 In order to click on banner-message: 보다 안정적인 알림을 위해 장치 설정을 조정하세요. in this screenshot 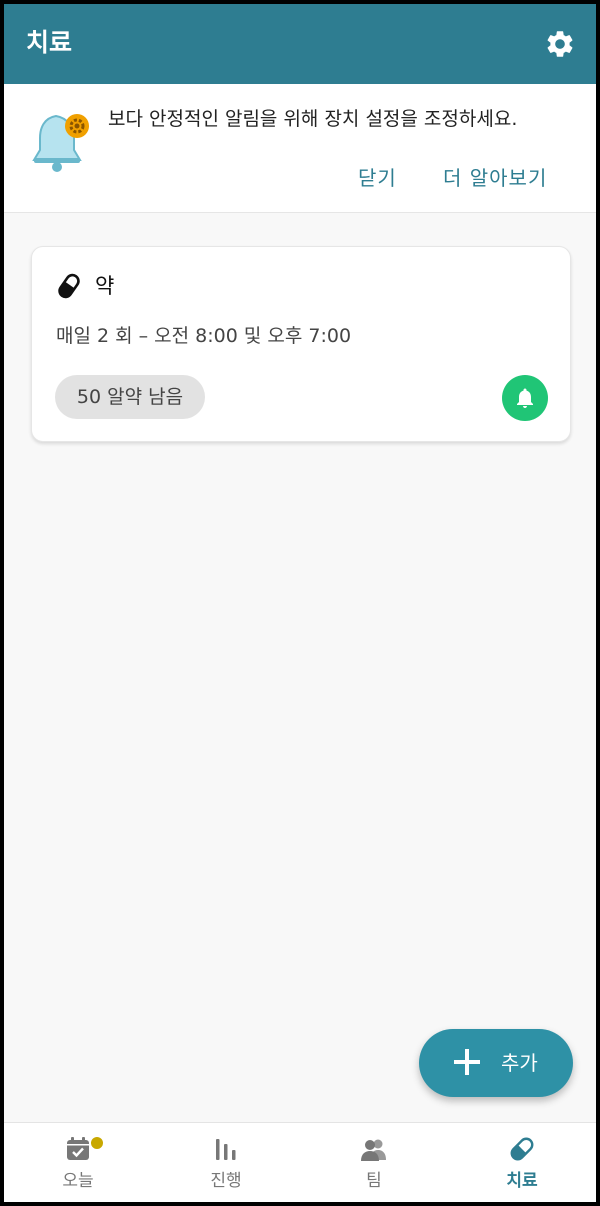, I will do `click(313, 119)`.